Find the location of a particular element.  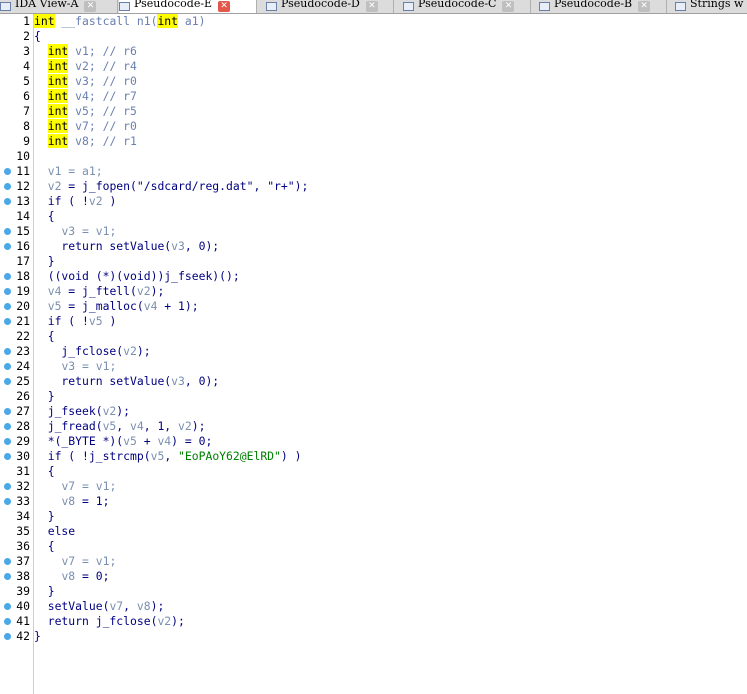

code-line: 3 int v1; // r6 is located at coordinates (373, 51).